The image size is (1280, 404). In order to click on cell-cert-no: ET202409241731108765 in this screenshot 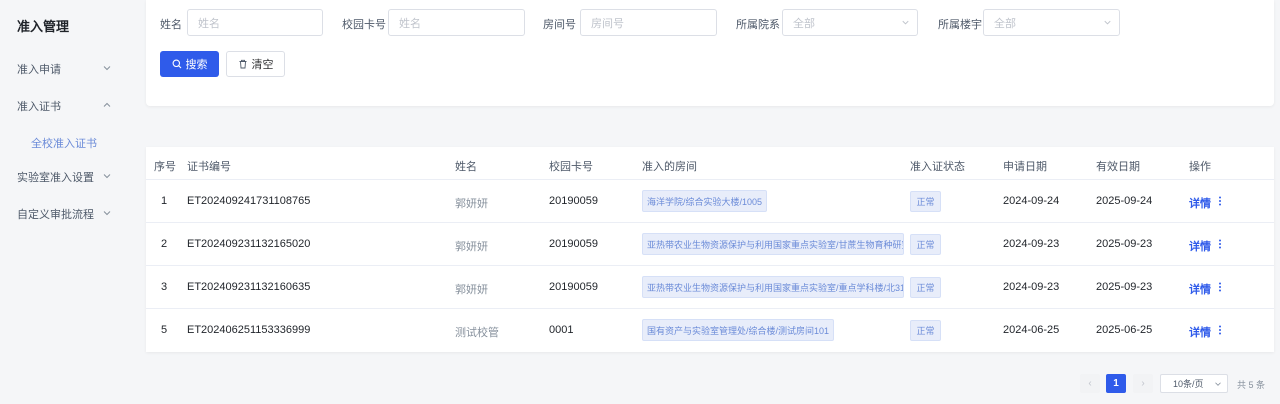, I will do `click(249, 201)`.